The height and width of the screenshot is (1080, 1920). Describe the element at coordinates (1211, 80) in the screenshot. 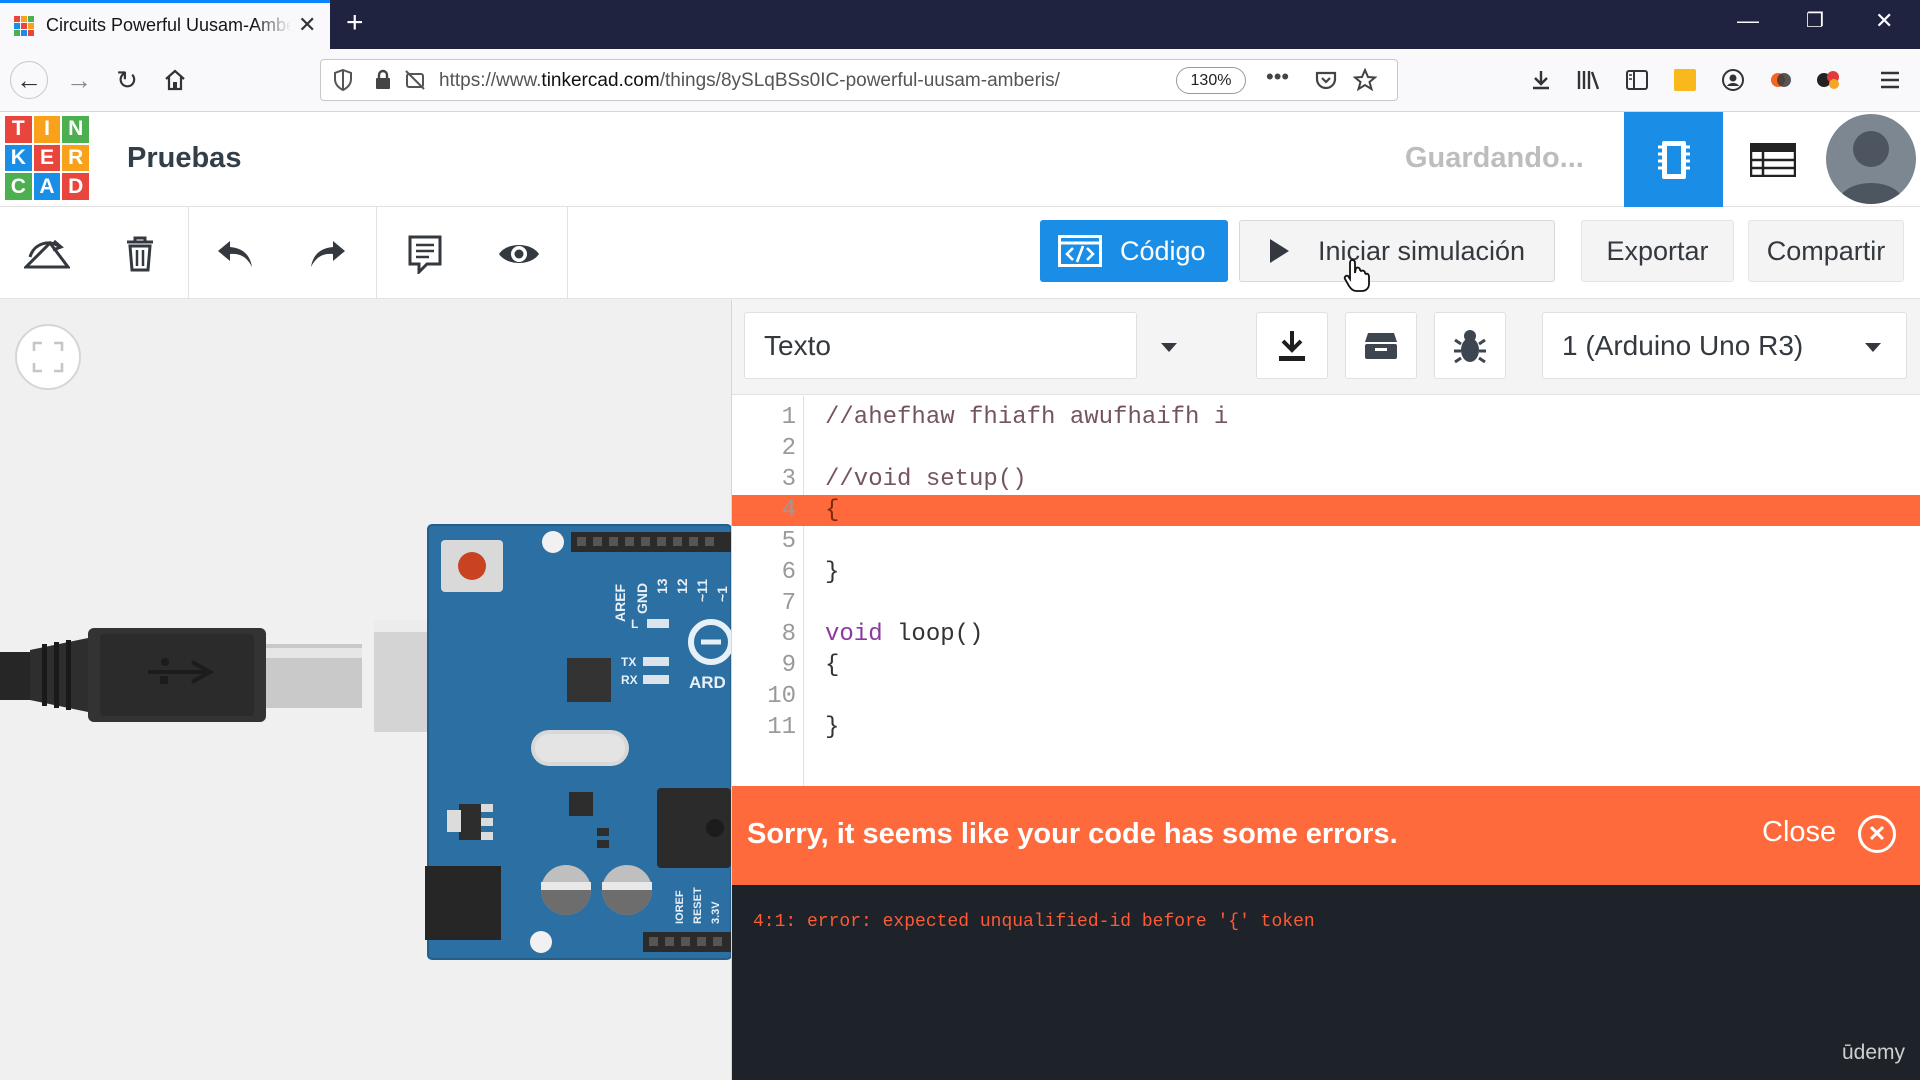

I see `zoom-level-badge: 130%` at that location.